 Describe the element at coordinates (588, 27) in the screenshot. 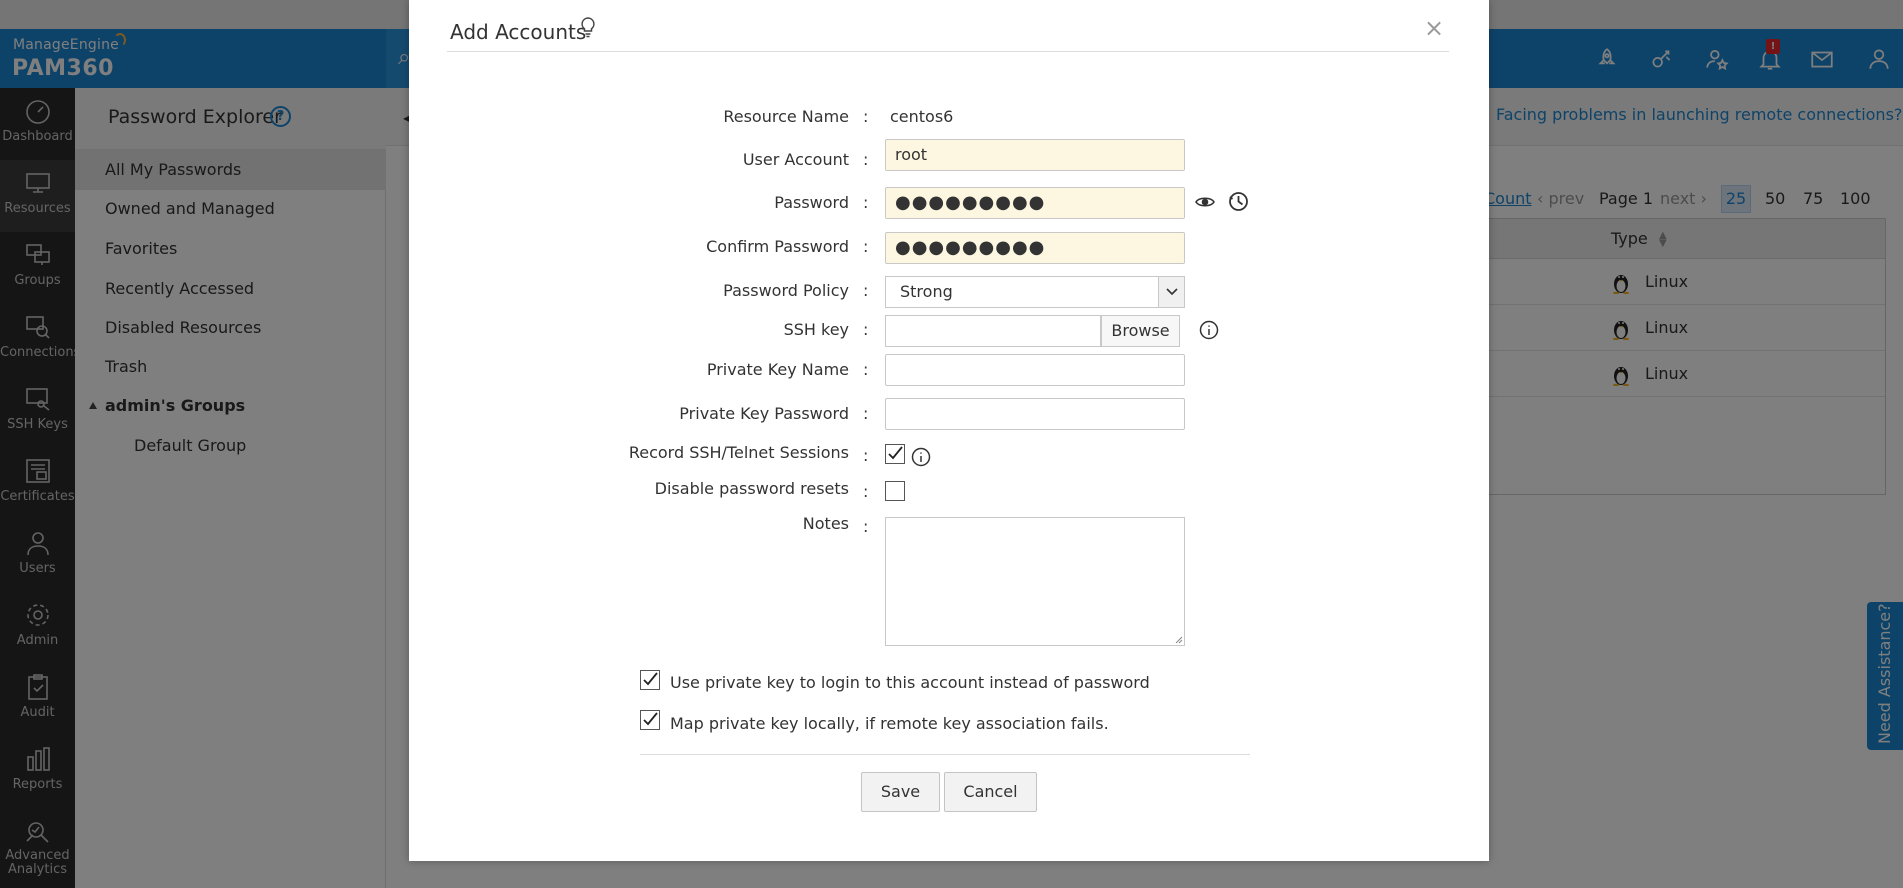

I see `lightbulb-icon` at that location.